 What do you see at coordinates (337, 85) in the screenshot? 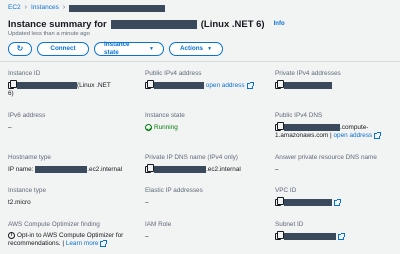
I see `private-ipv4-value` at bounding box center [337, 85].